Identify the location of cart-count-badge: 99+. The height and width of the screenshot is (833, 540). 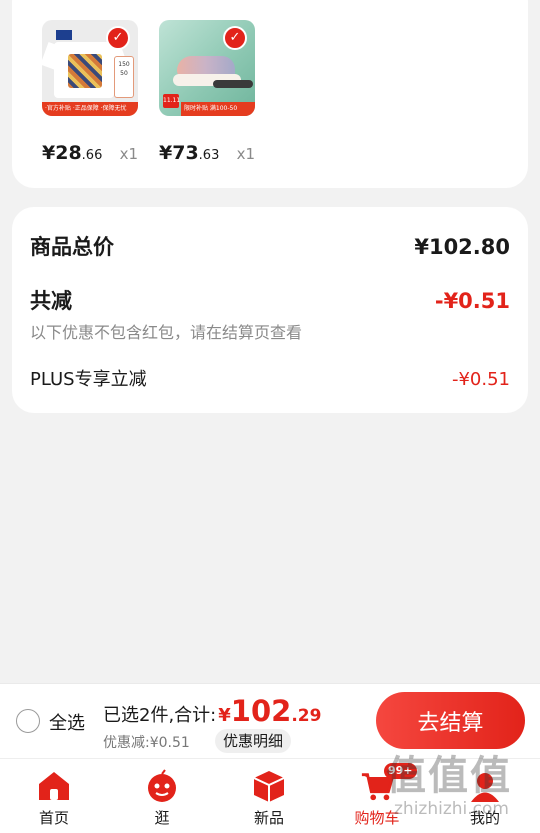
(400, 771).